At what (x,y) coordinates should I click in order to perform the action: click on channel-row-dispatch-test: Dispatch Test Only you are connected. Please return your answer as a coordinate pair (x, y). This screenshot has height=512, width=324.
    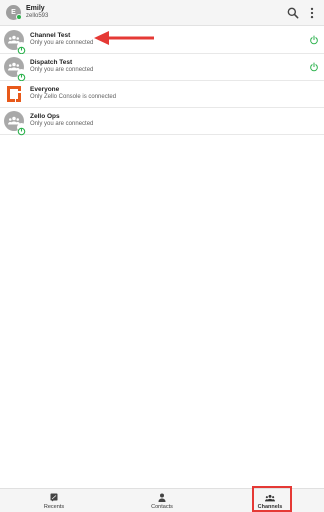
    Looking at the image, I should click on (162, 68).